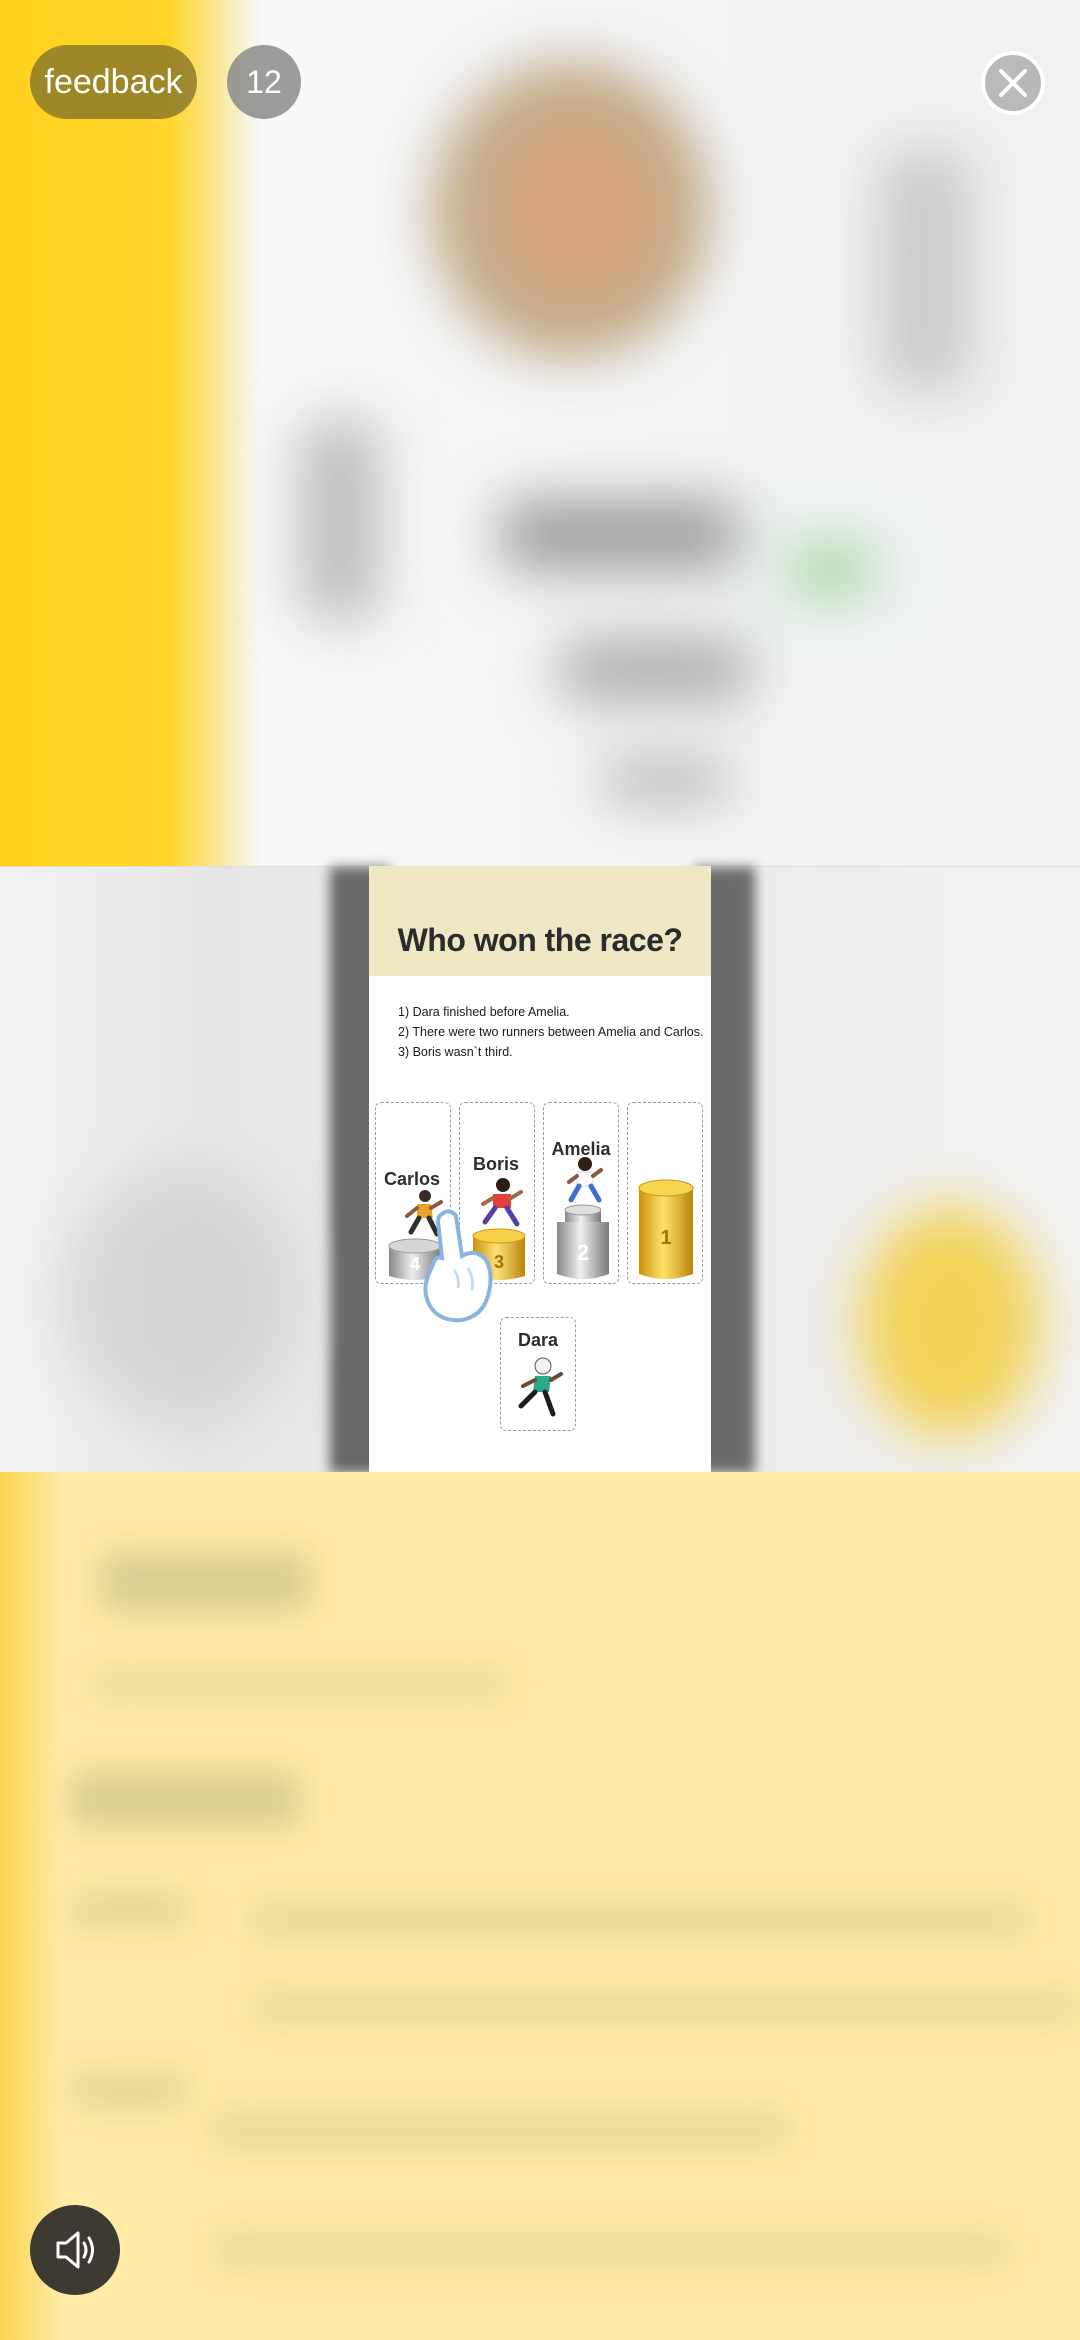 The height and width of the screenshot is (2340, 1080). Describe the element at coordinates (540, 1387) in the screenshot. I see `runner-dara-figure` at that location.